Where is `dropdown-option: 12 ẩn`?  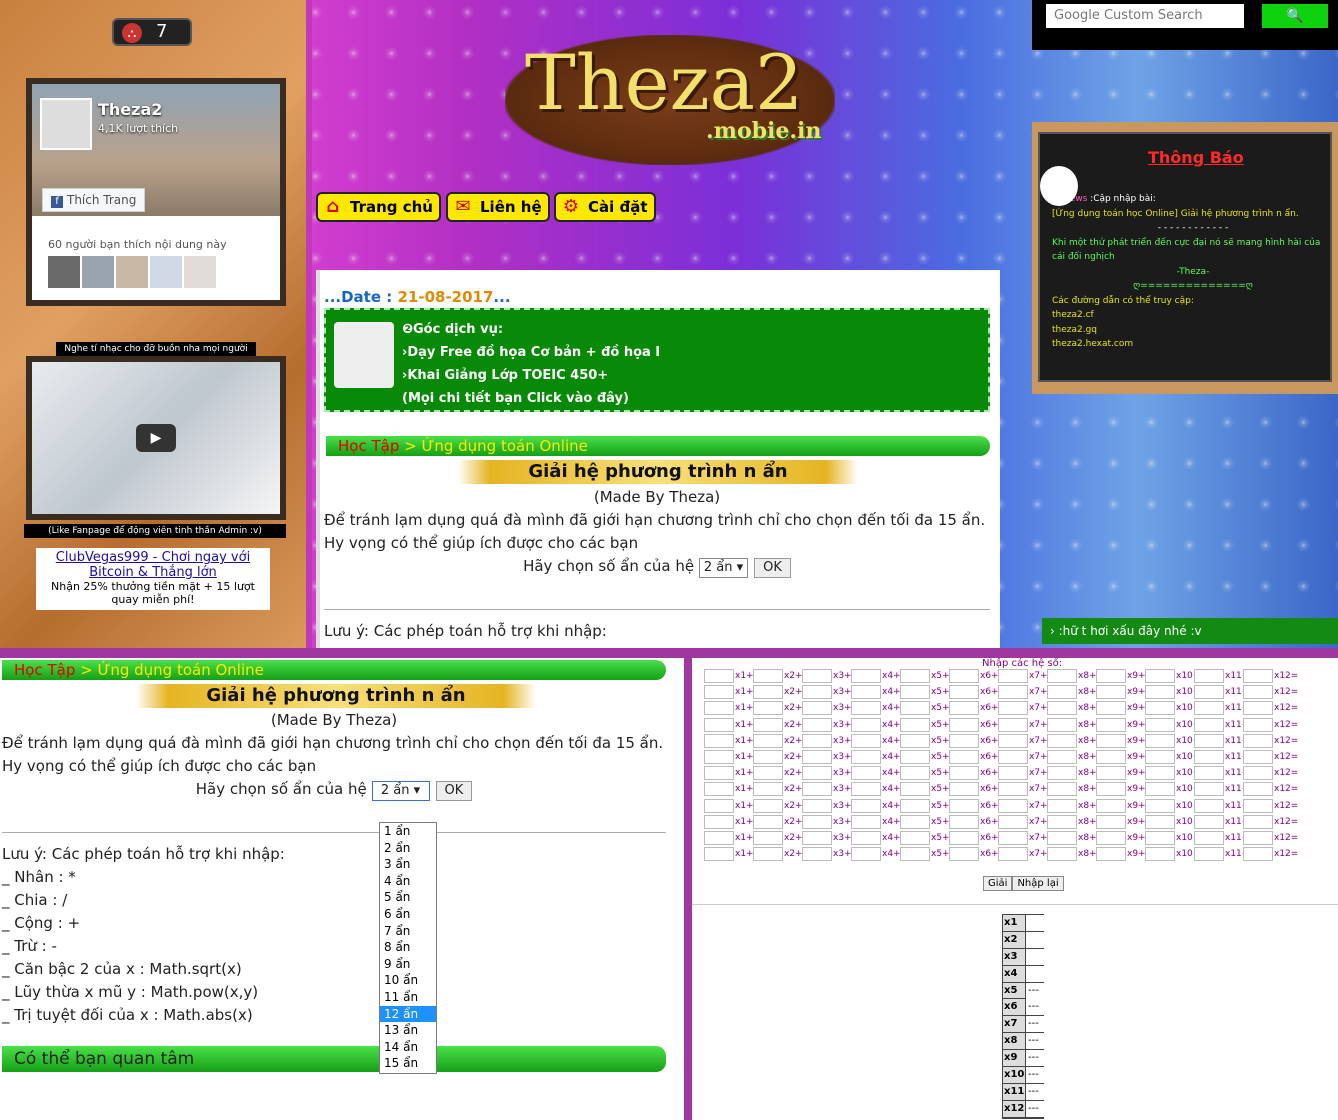
dropdown-option: 12 ẩn is located at coordinates (408, 1014).